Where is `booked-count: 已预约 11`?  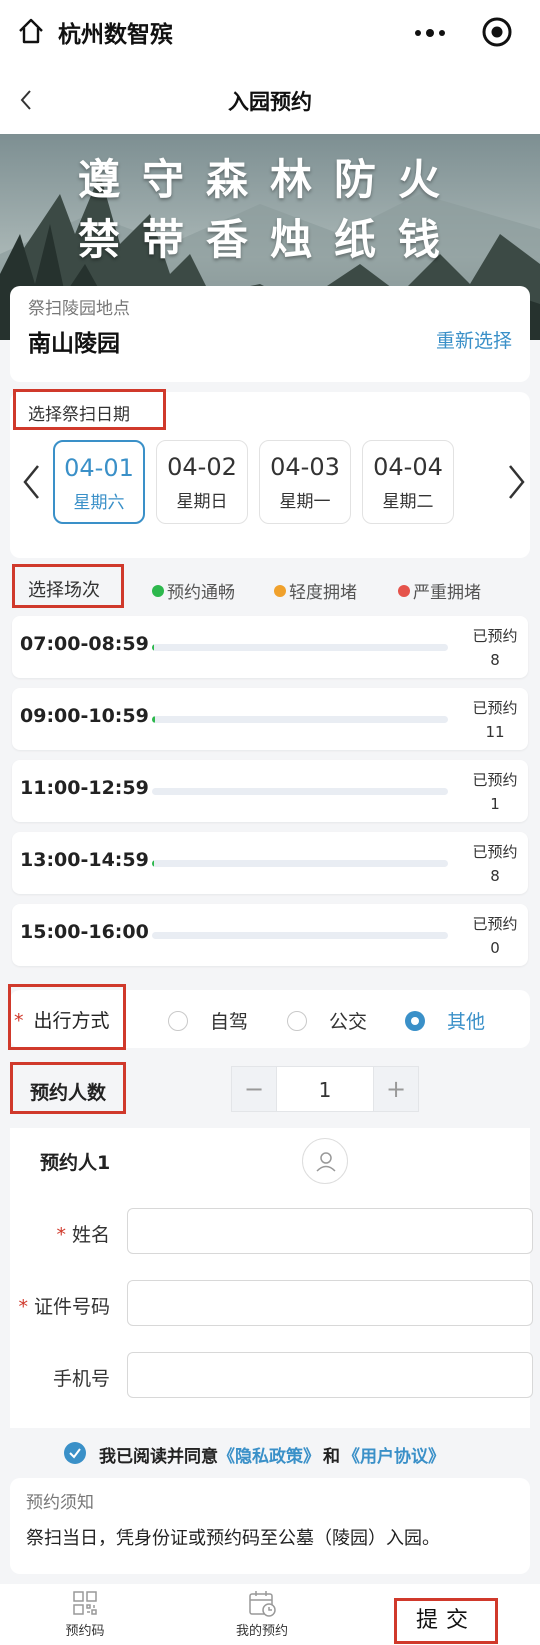 booked-count: 已预约 11 is located at coordinates (495, 720).